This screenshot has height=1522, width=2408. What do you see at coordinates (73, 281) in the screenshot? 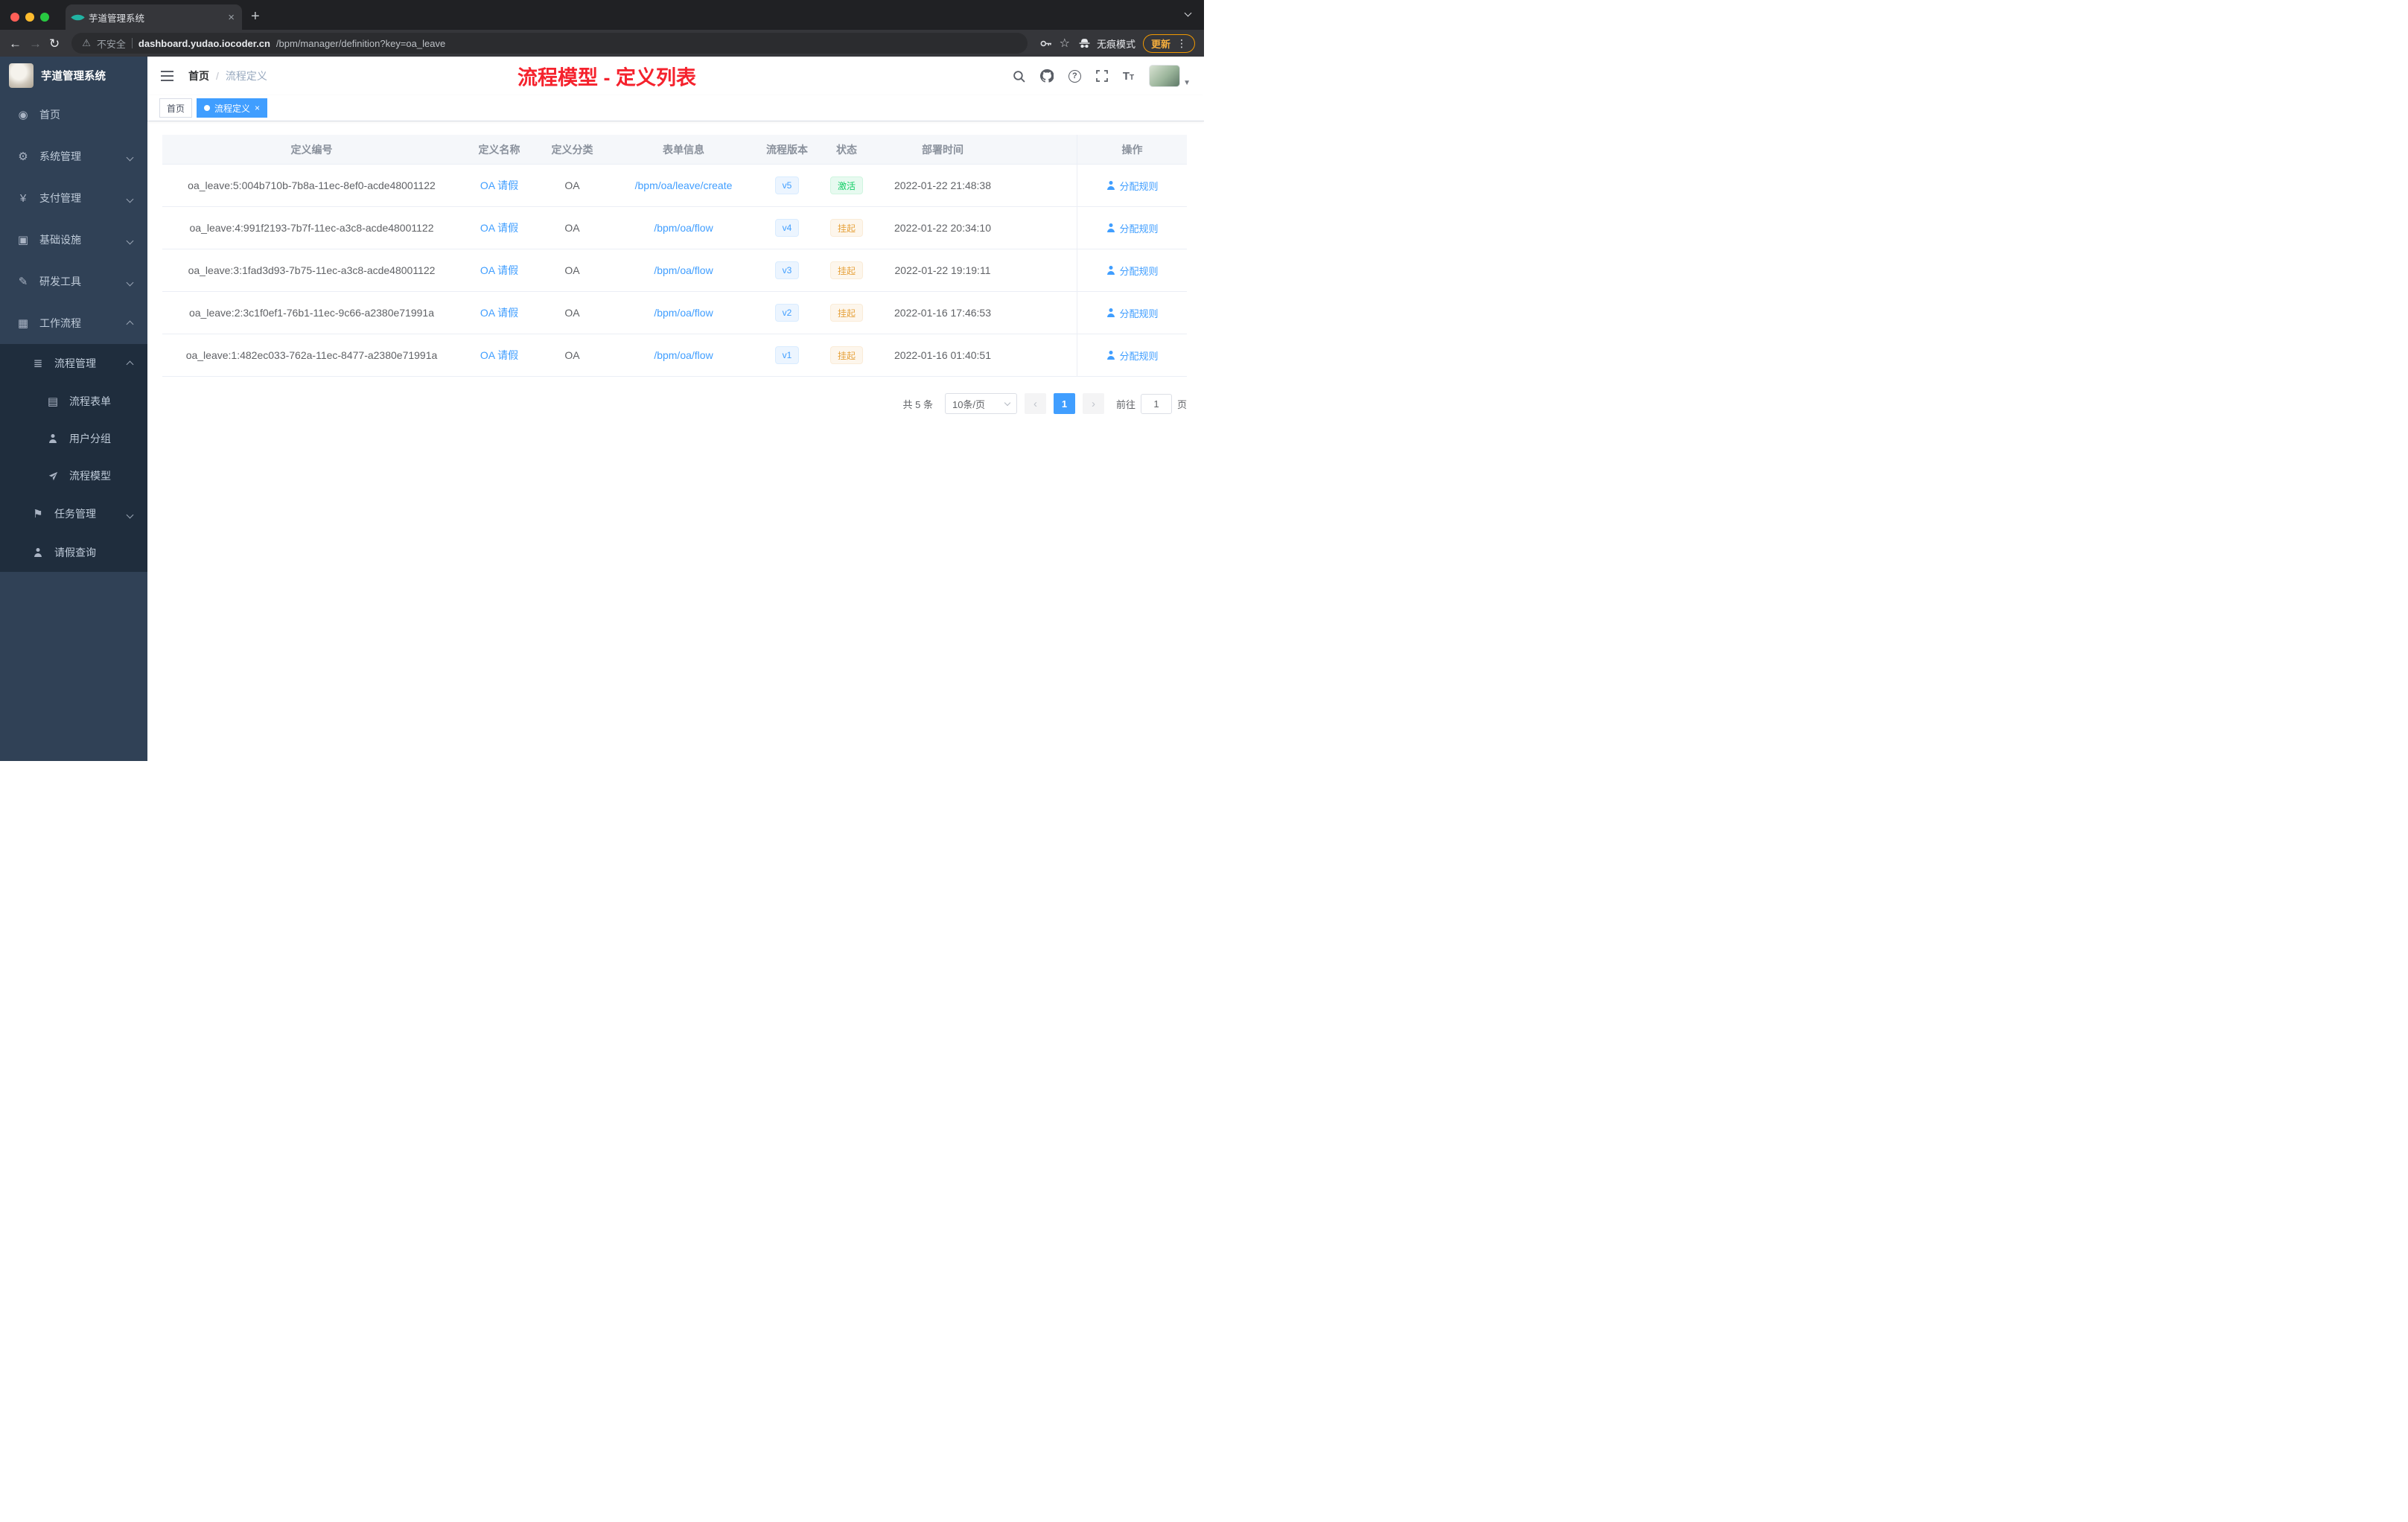
I see `sidebar-item-devtools: ✎ 研发工具` at bounding box center [73, 281].